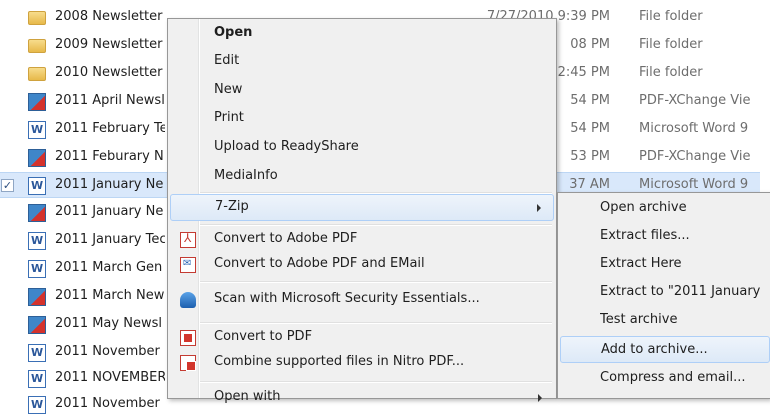  What do you see at coordinates (233, 32) in the screenshot?
I see `menu-item-label: Open` at bounding box center [233, 32].